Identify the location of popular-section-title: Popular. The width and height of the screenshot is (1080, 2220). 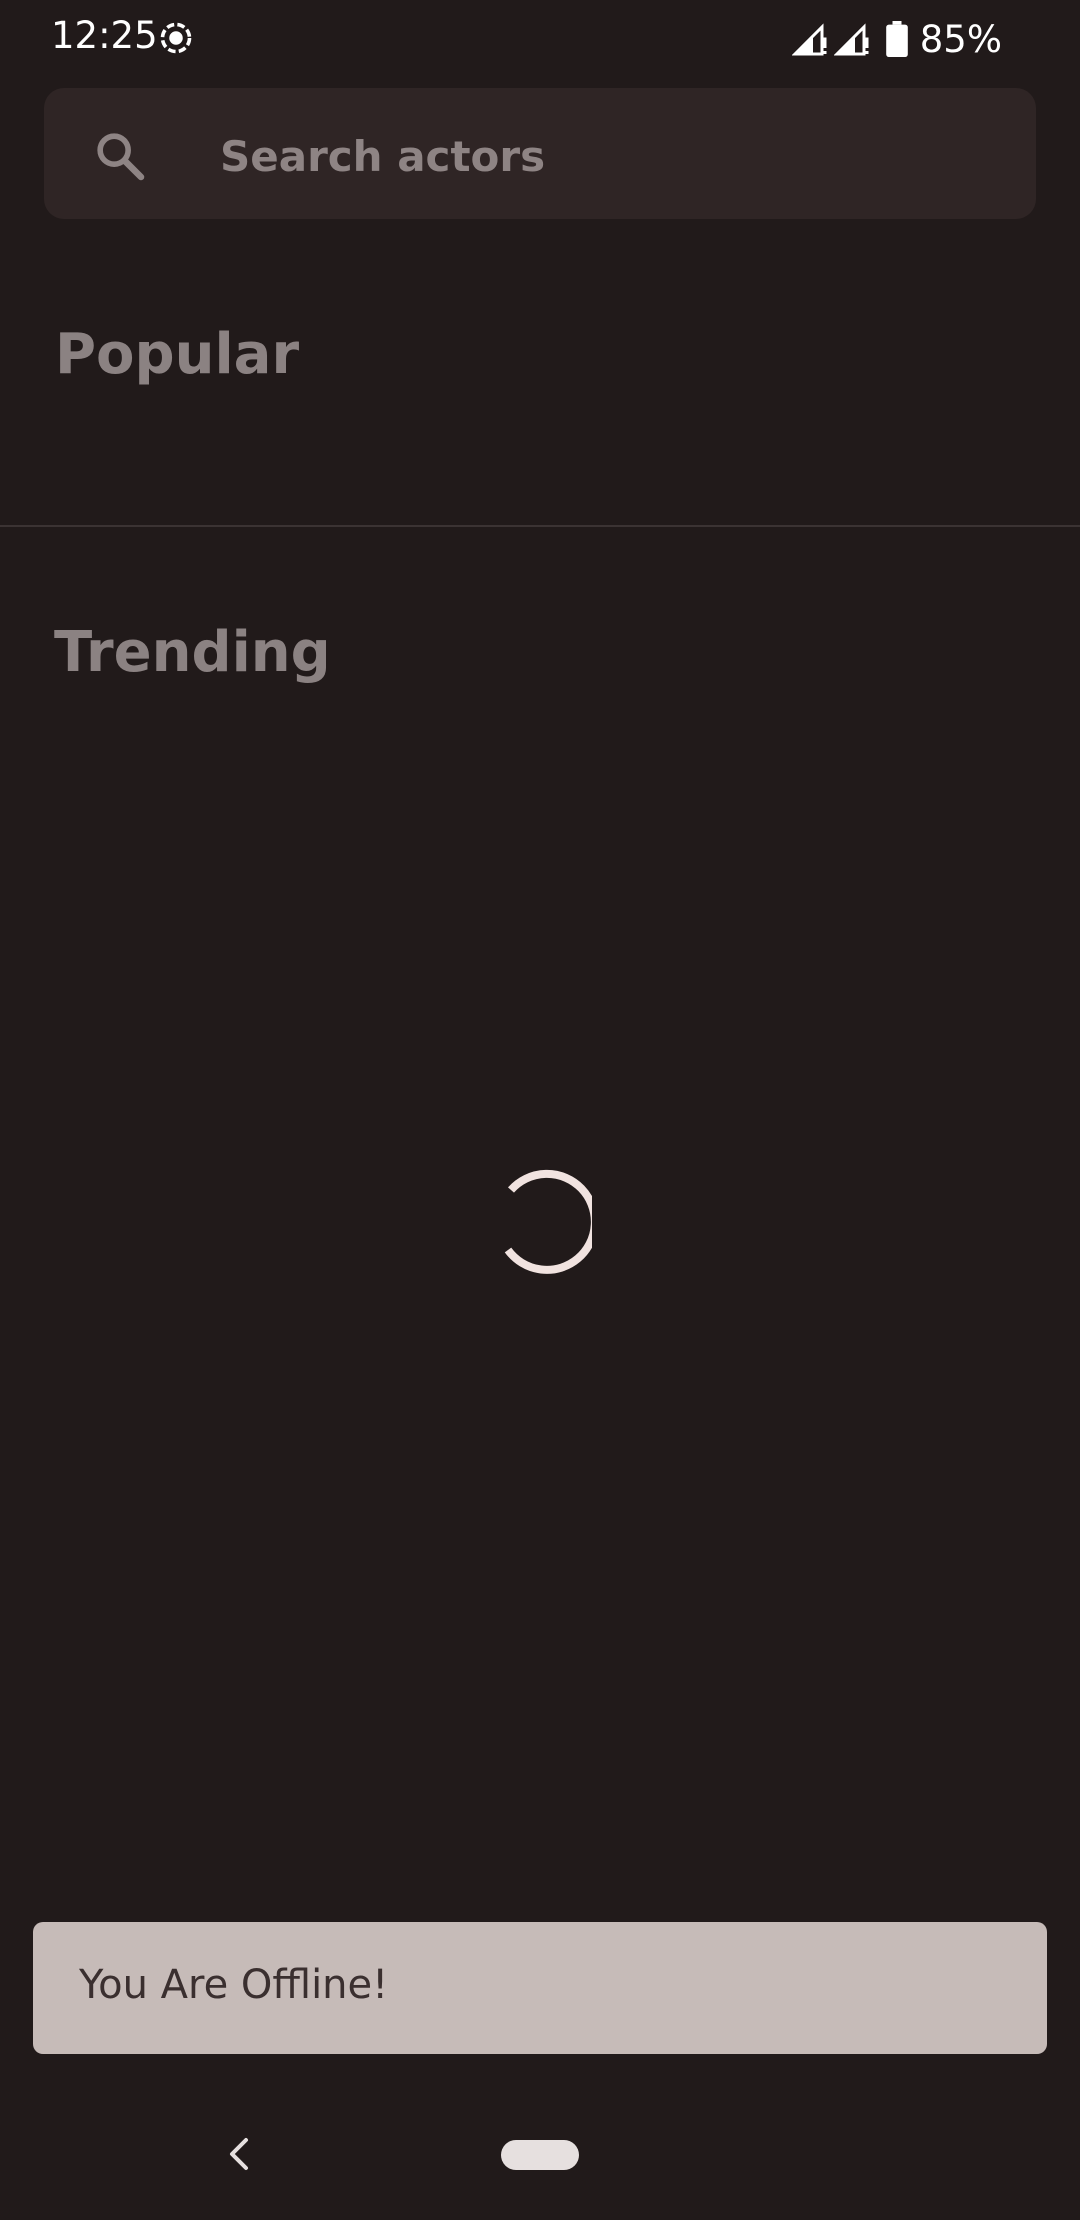
(177, 354).